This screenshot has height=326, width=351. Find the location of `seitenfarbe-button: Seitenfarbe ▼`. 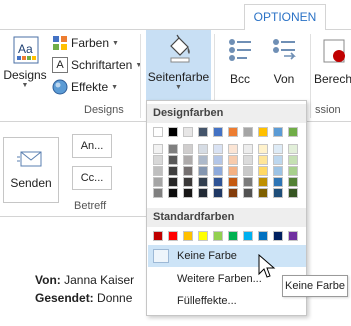

seitenfarbe-button: Seitenfarbe ▼ is located at coordinates (178, 62).